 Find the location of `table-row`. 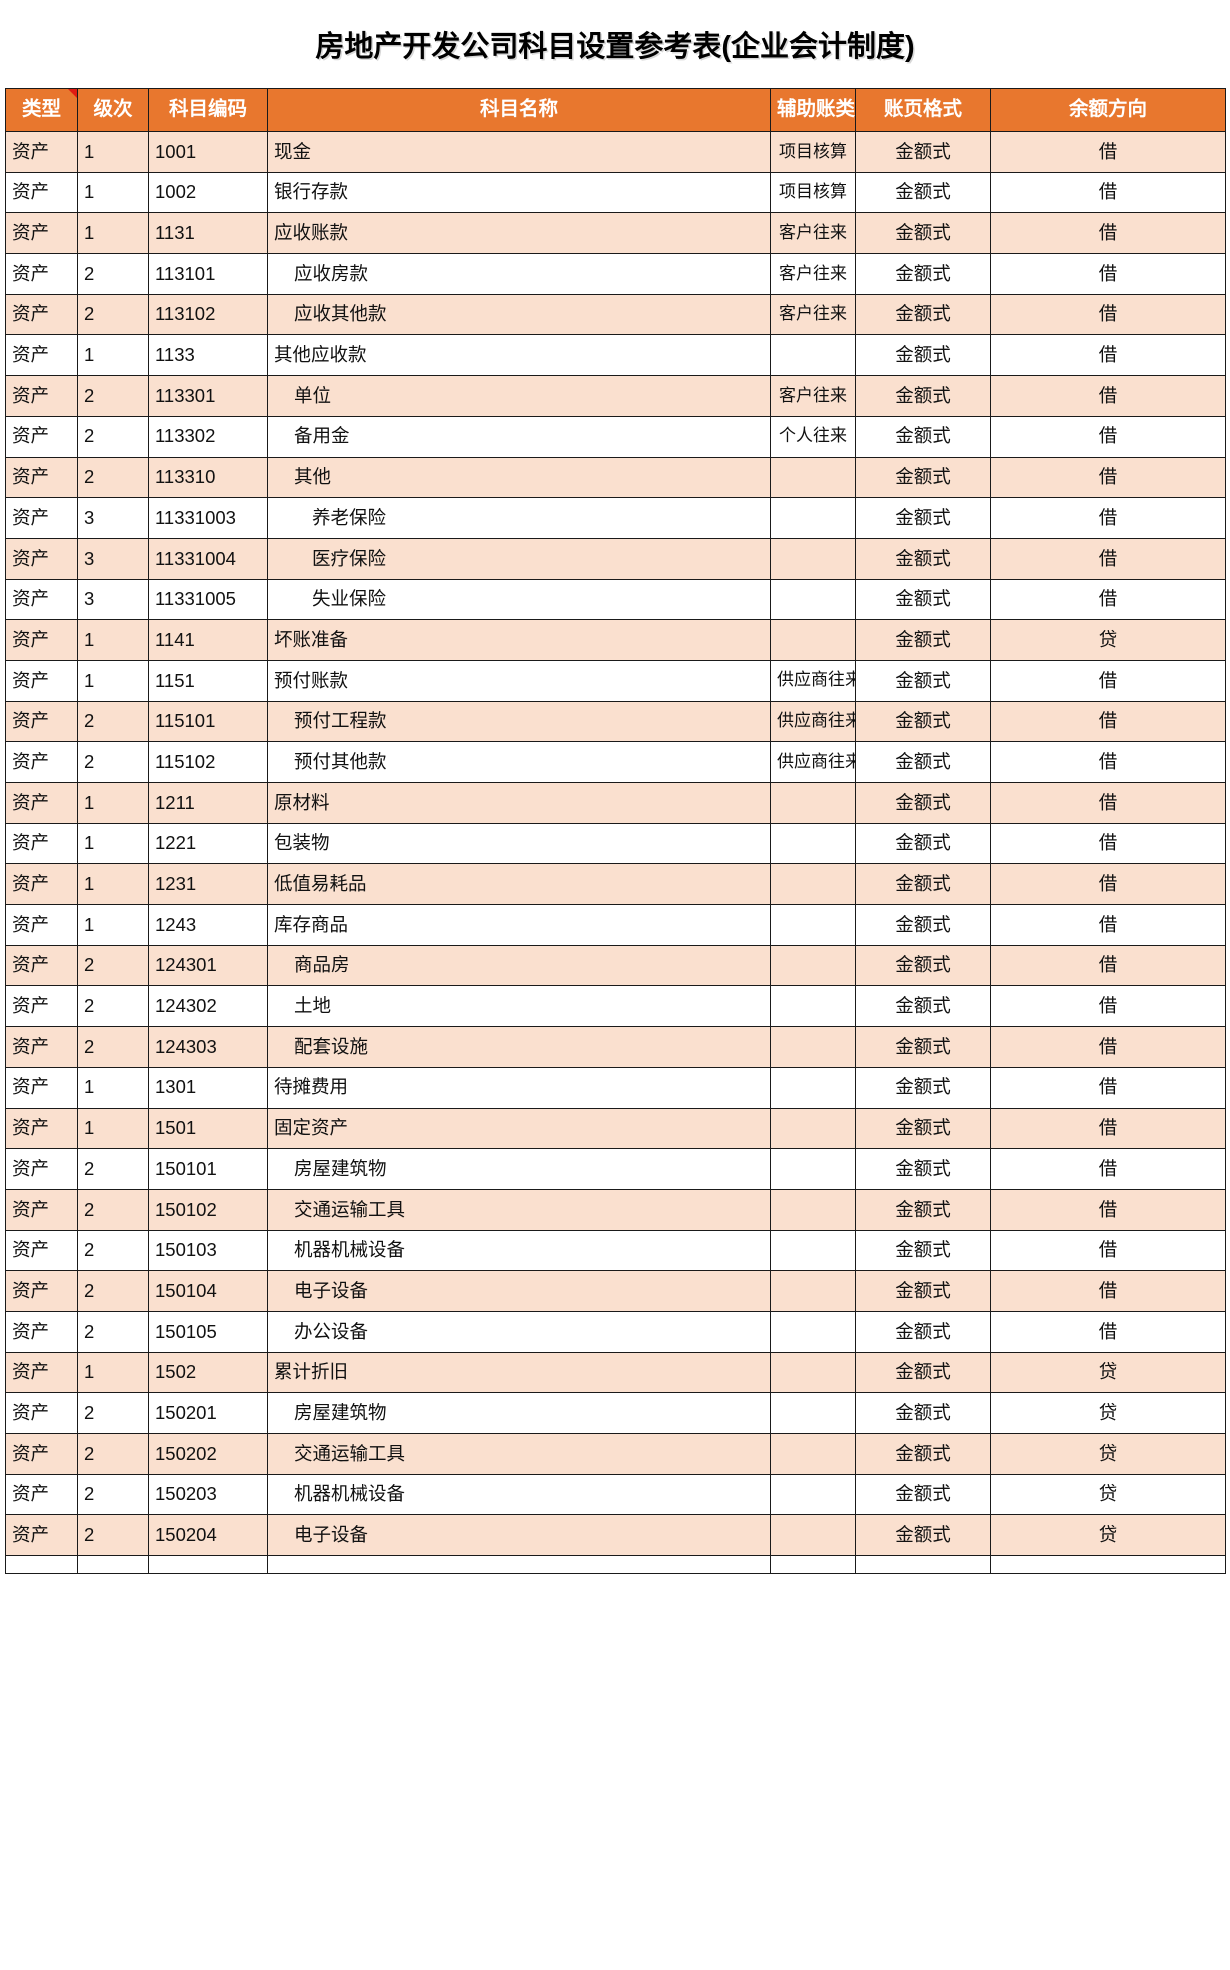

table-row is located at coordinates (615, 1565).